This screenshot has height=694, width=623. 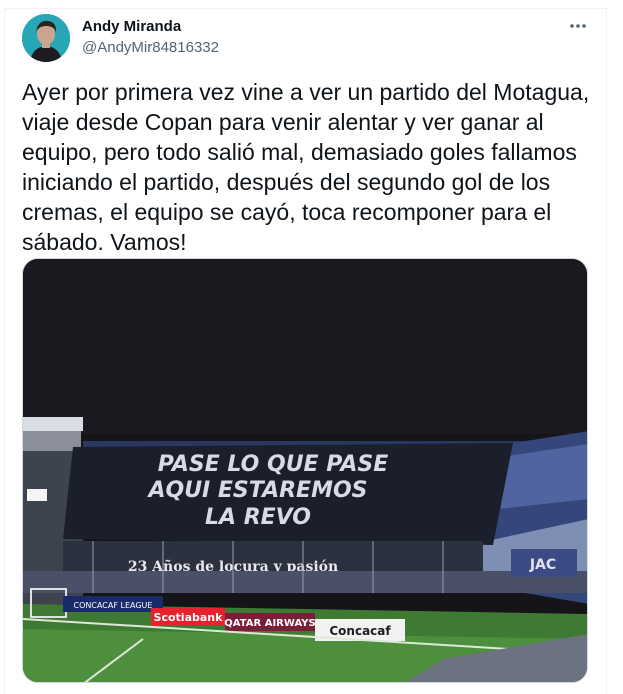 What do you see at coordinates (256, 490) in the screenshot?
I see `banner-line-2: AQUI ESTAREMOS` at bounding box center [256, 490].